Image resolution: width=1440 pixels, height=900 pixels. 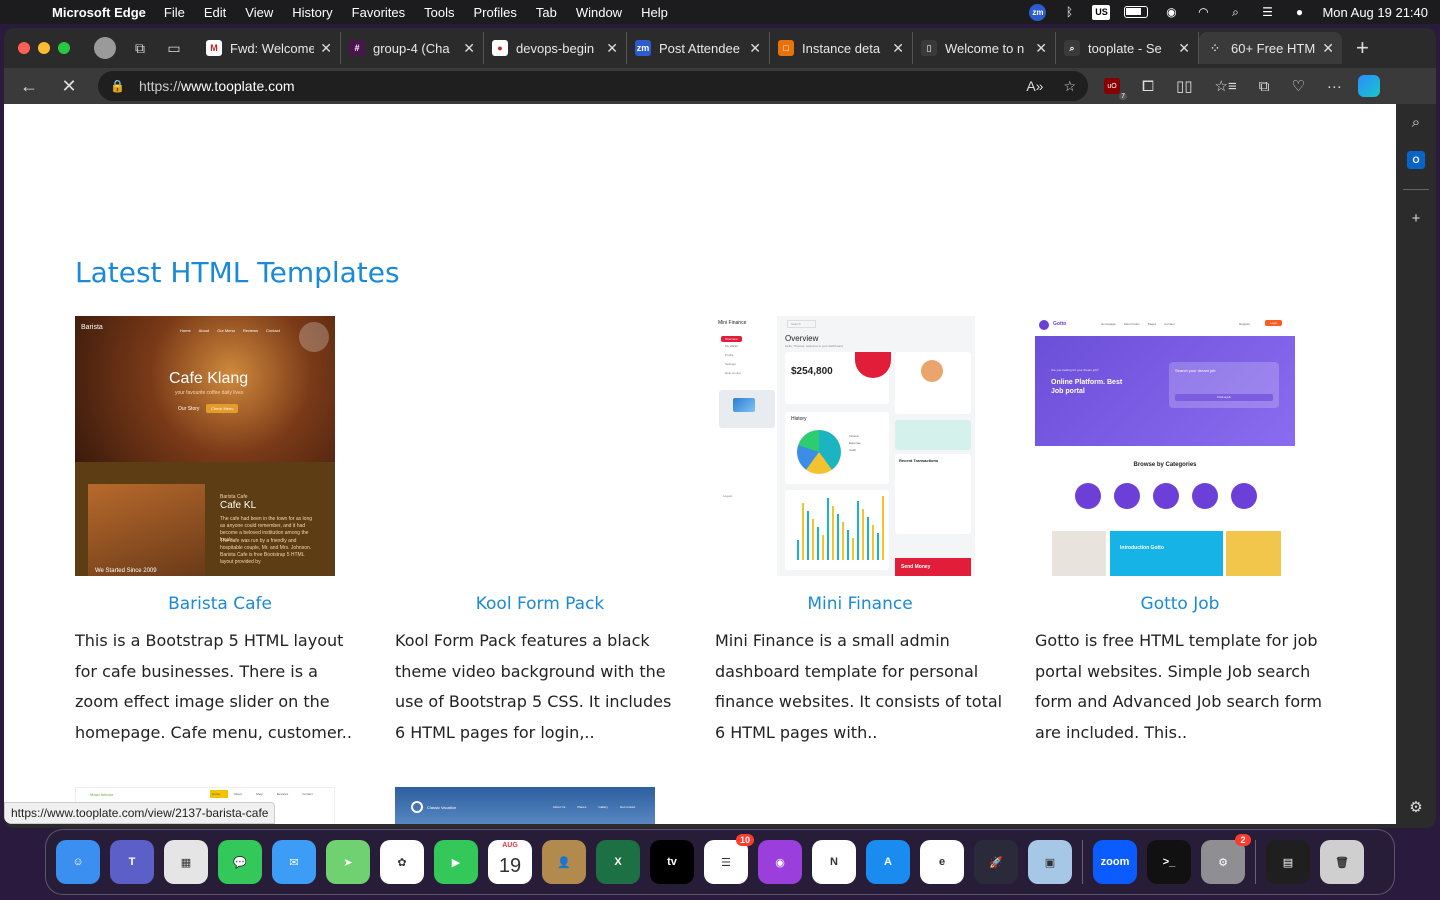 I want to click on fullscreen-window-button, so click(x=64, y=48).